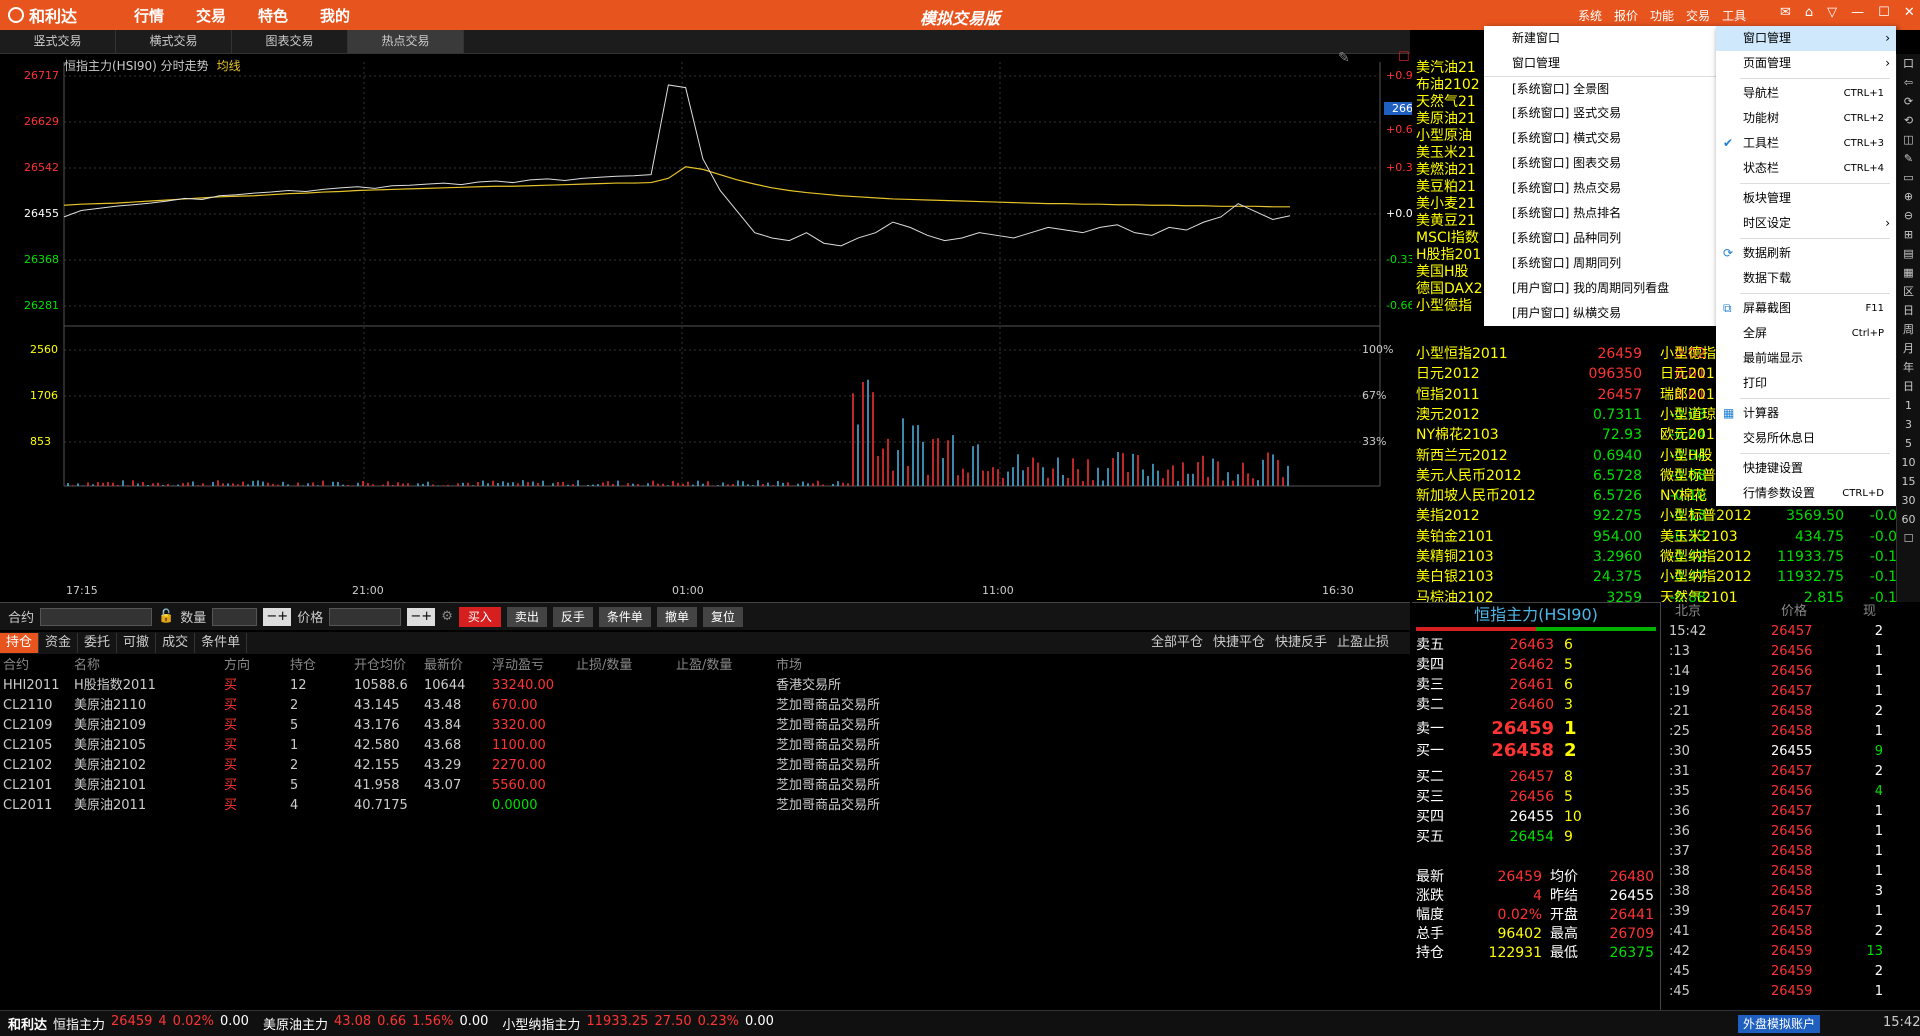 The width and height of the screenshot is (1920, 1036). I want to click on tools-menu-item: 最前端显示, so click(1806, 358).